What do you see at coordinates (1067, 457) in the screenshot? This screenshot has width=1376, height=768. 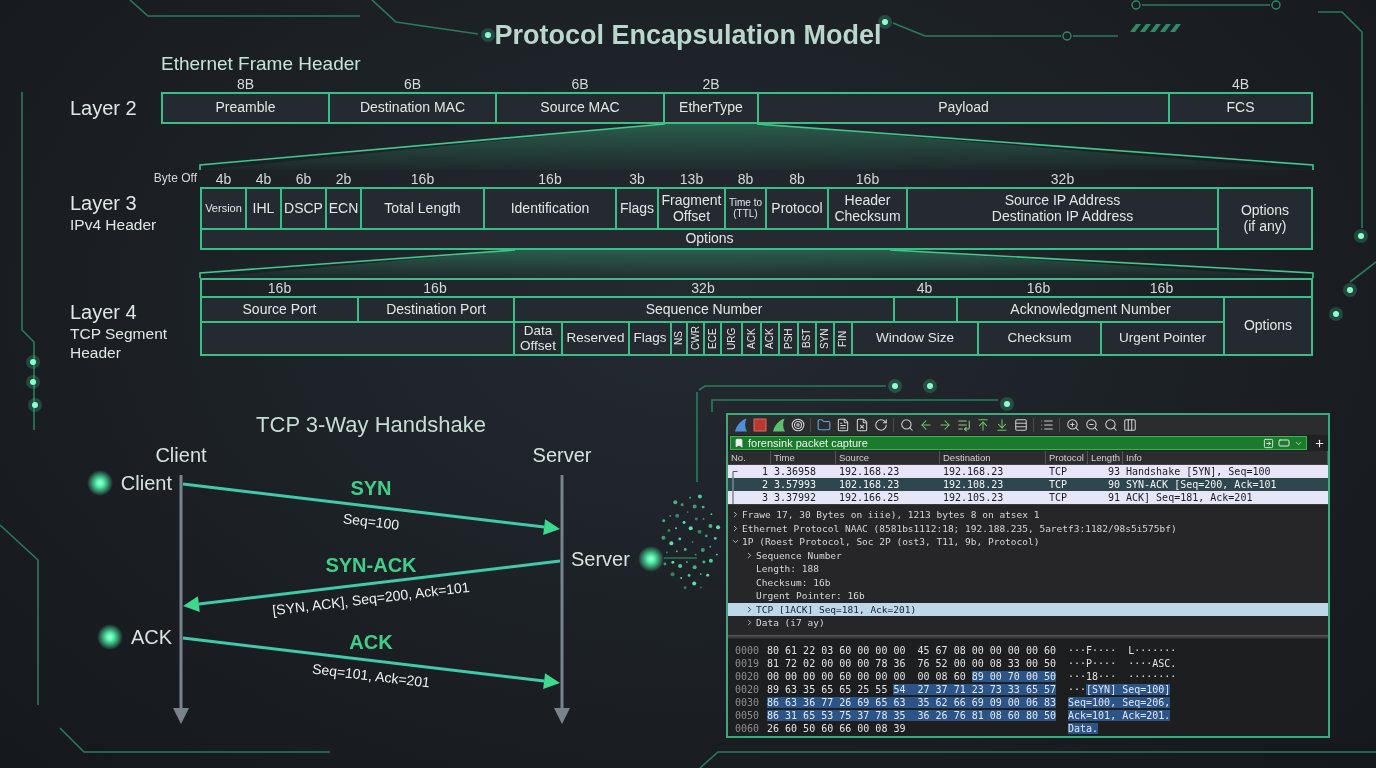 I see `column-header: Protocol` at bounding box center [1067, 457].